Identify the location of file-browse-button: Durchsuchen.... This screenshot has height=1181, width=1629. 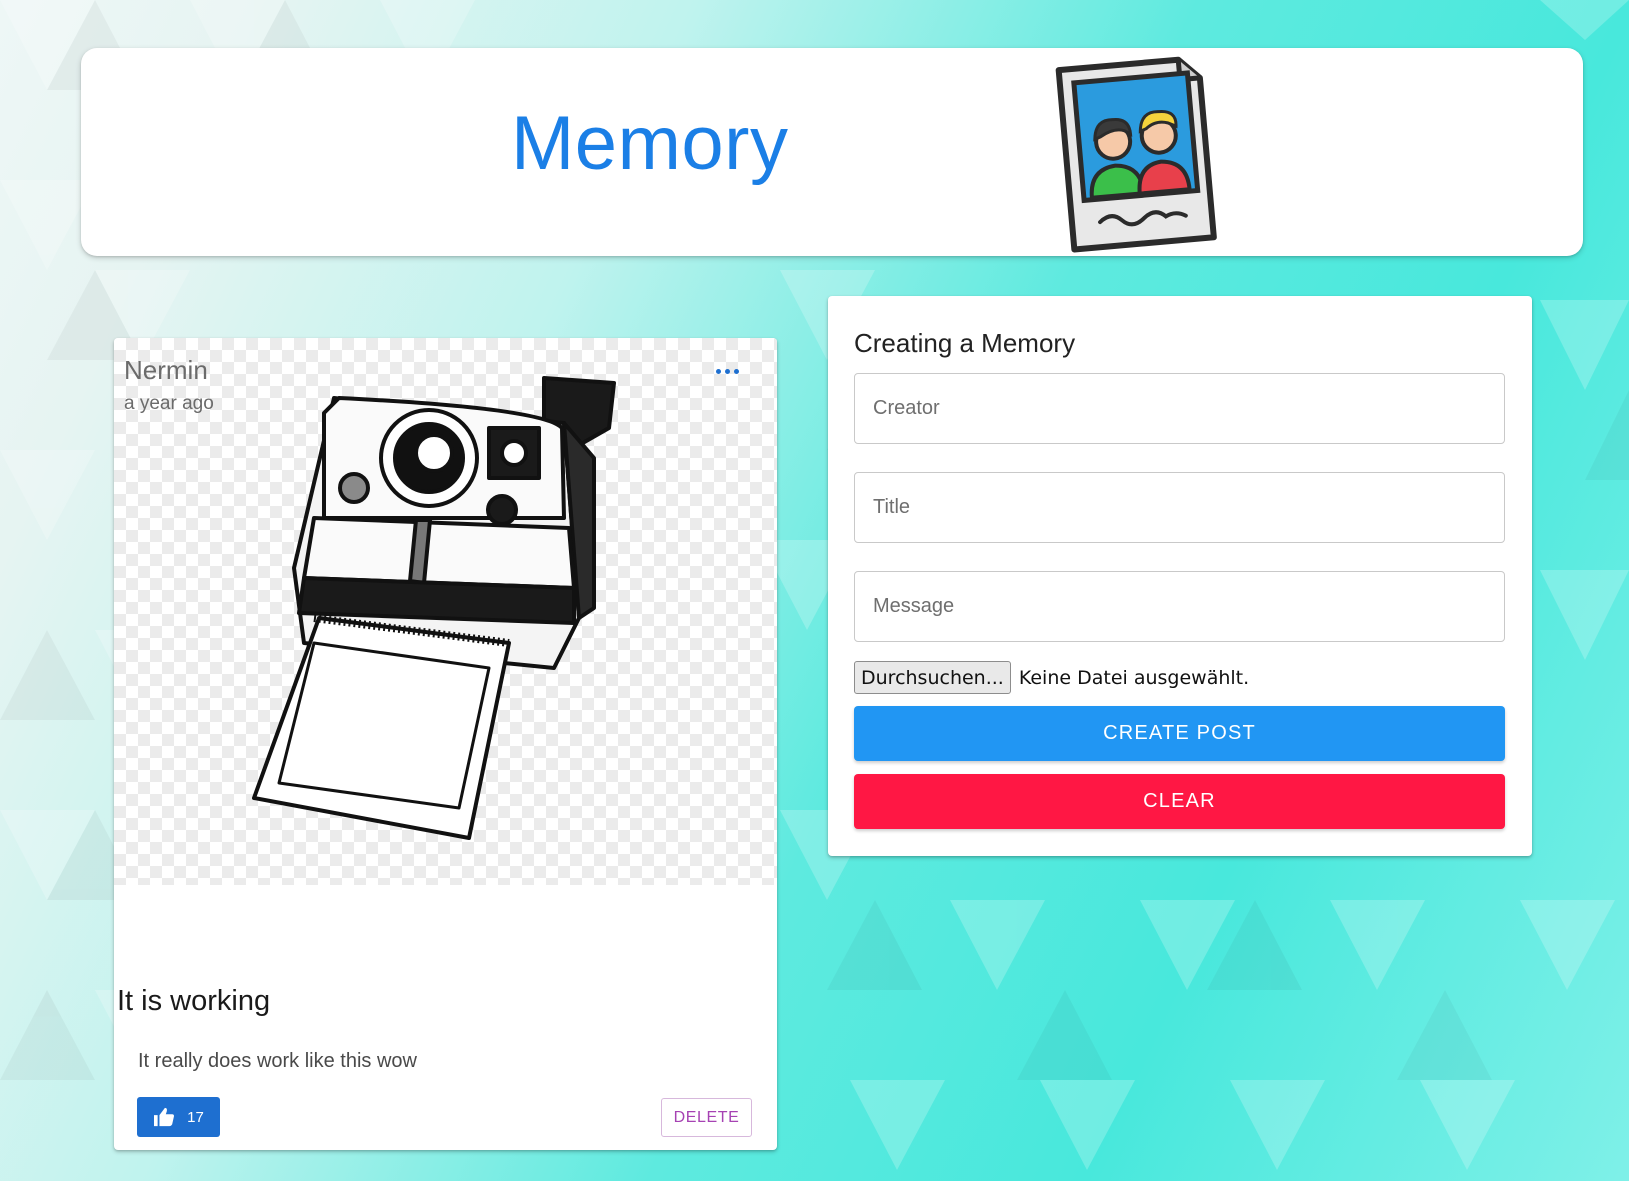
(932, 677).